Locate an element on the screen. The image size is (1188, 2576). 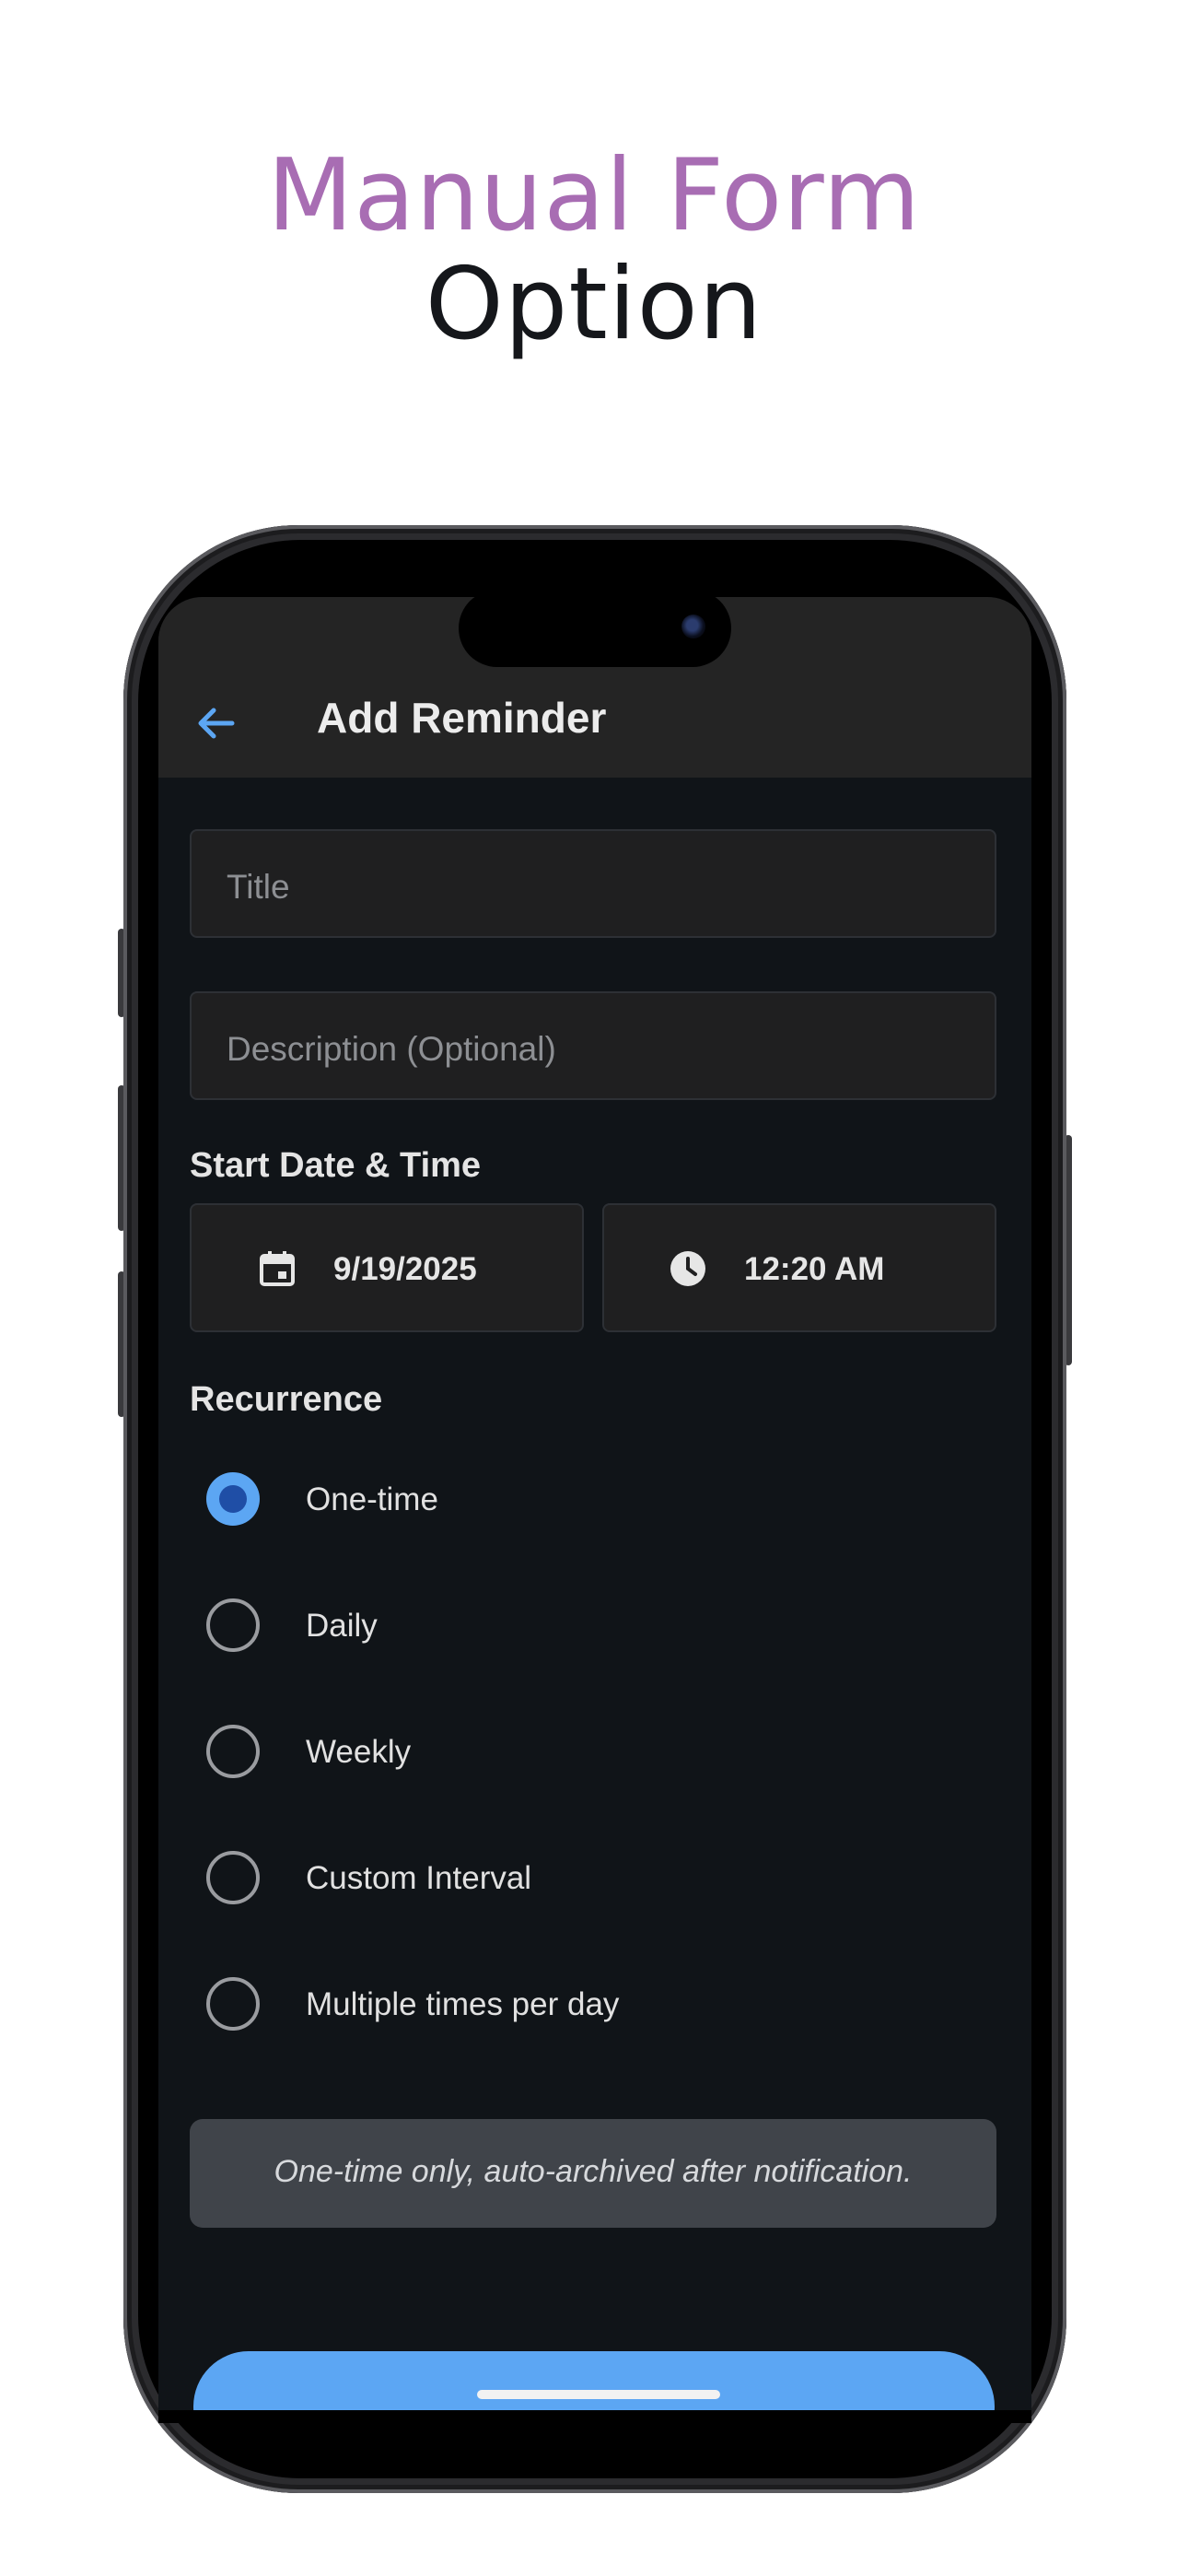
recurrence-label: Recurrence is located at coordinates (286, 1399).